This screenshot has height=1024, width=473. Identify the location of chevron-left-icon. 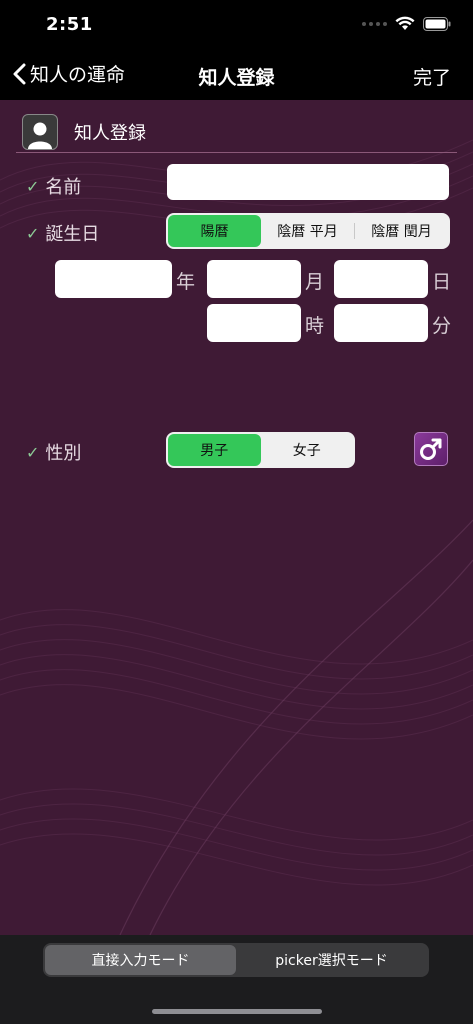
(19, 73).